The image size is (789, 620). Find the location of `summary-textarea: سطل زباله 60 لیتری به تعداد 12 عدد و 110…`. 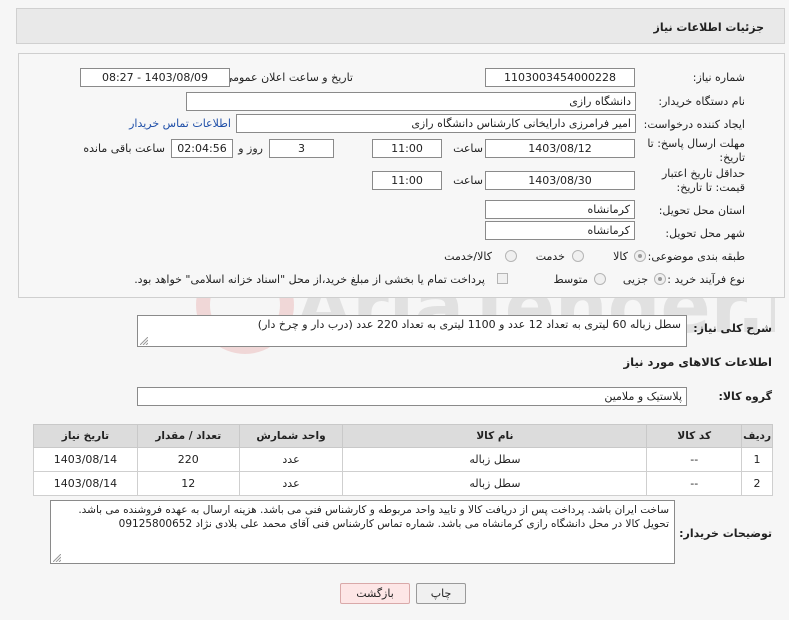

summary-textarea: سطل زباله 60 لیتری به تعداد 12 عدد و 110… is located at coordinates (412, 331).